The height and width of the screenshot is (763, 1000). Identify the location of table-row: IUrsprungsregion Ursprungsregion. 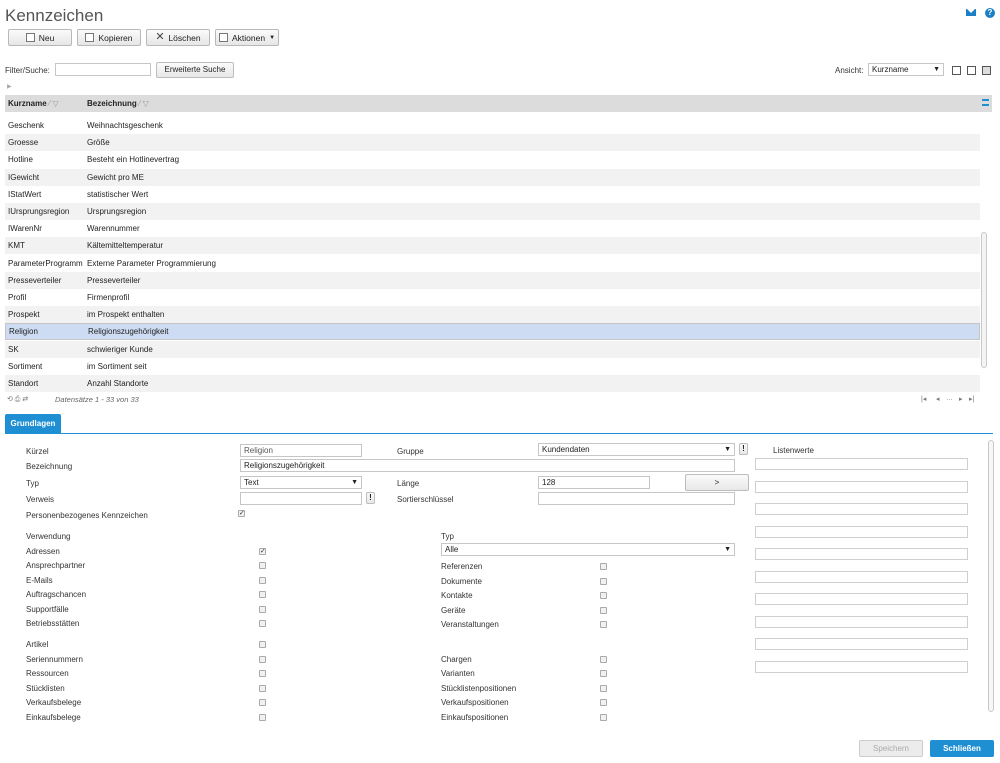
(492, 211).